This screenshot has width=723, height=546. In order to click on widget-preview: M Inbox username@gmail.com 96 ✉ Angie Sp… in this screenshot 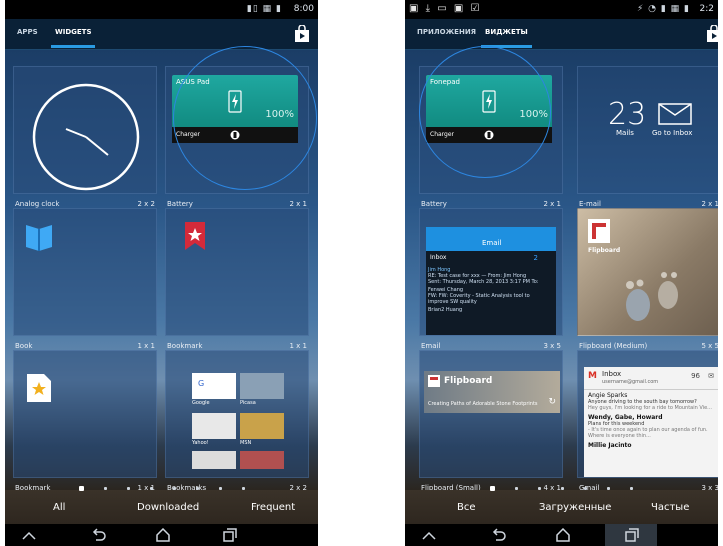, I will do `click(647, 414)`.